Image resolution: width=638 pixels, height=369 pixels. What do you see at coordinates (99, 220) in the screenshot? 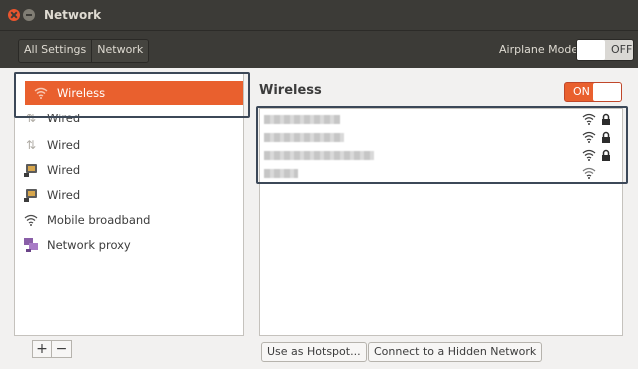
I see `sidebar-item-label: Mobile broadband` at bounding box center [99, 220].